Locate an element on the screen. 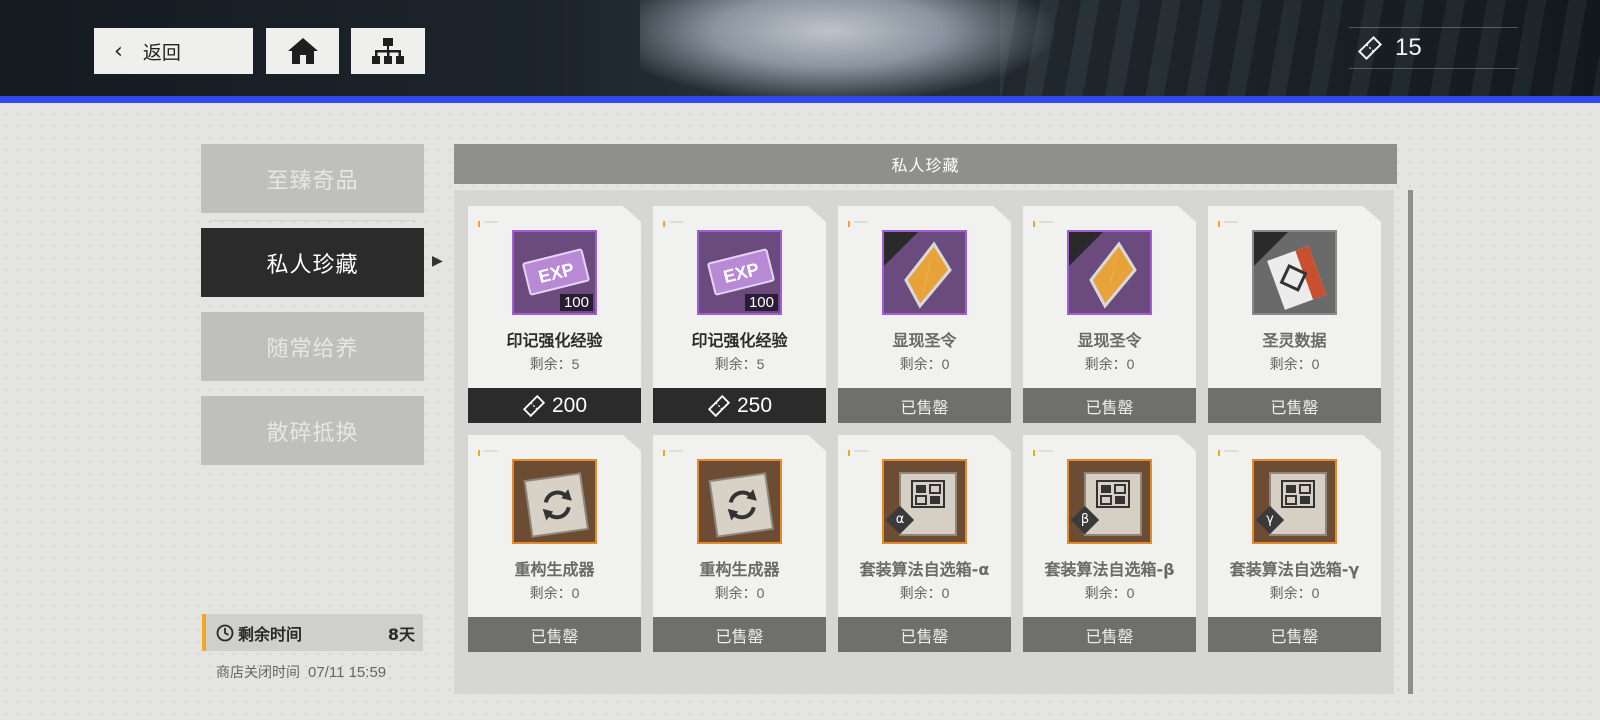 The height and width of the screenshot is (720, 1600). shop-item-card: EXP 100 印记强化经验剩余：5 200 is located at coordinates (554, 314).